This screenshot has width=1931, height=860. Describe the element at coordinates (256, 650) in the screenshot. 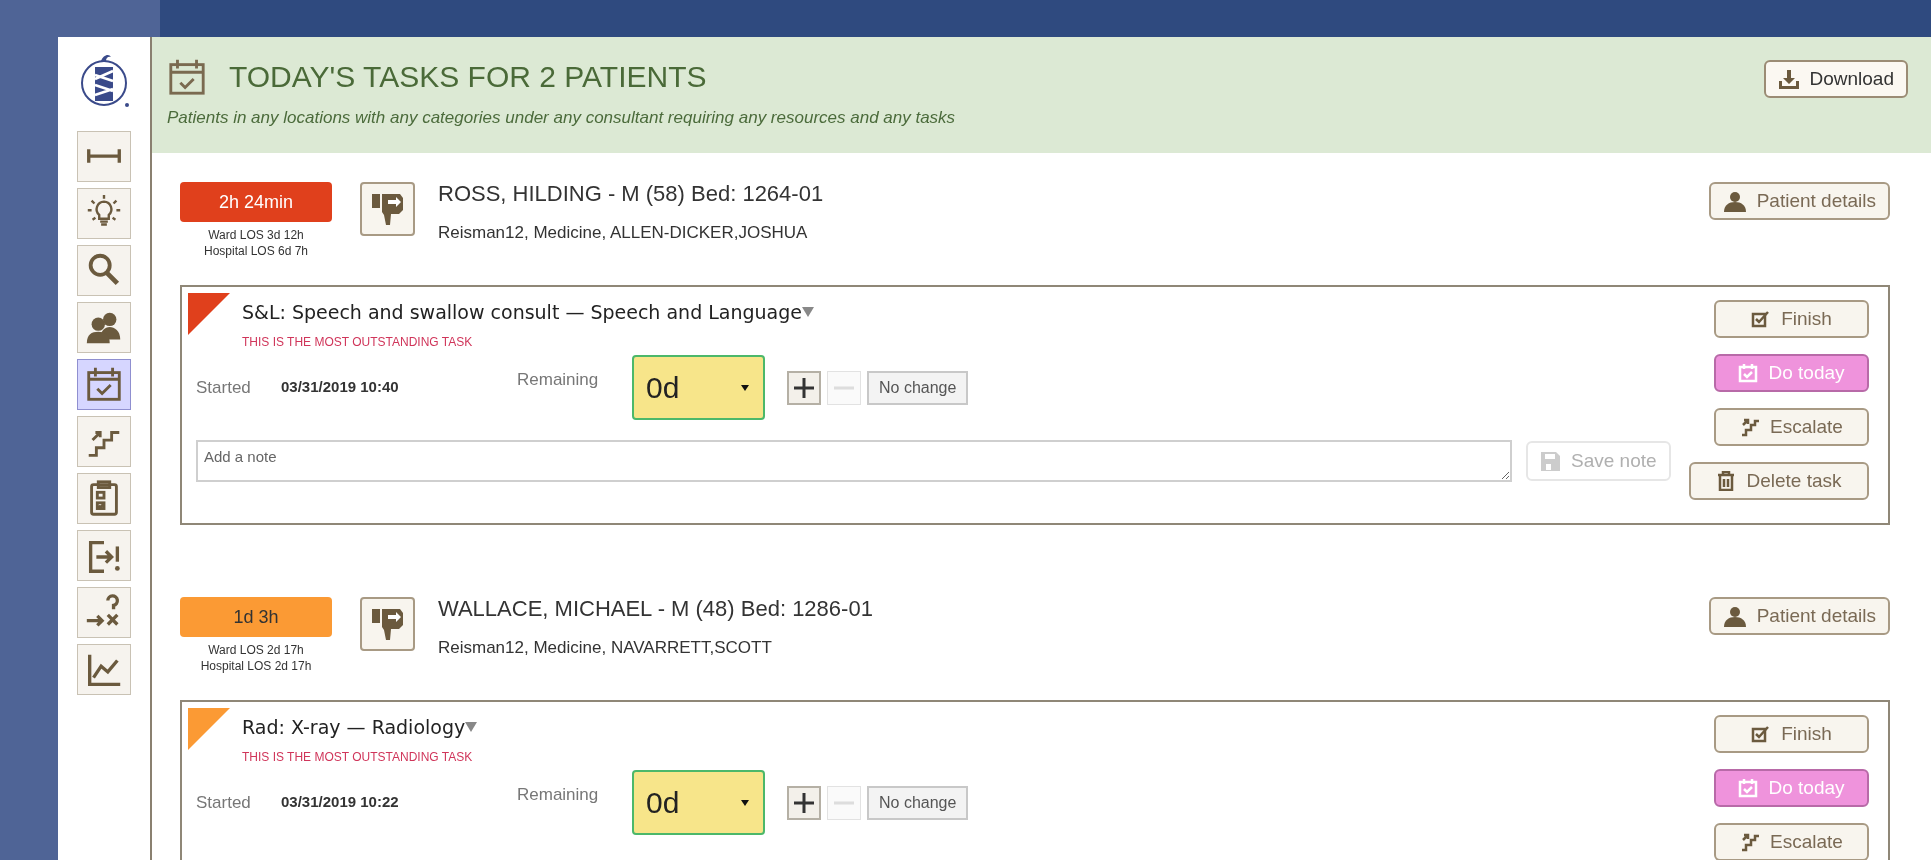

I see `ward-los: Ward LOS 2d 17h` at that location.